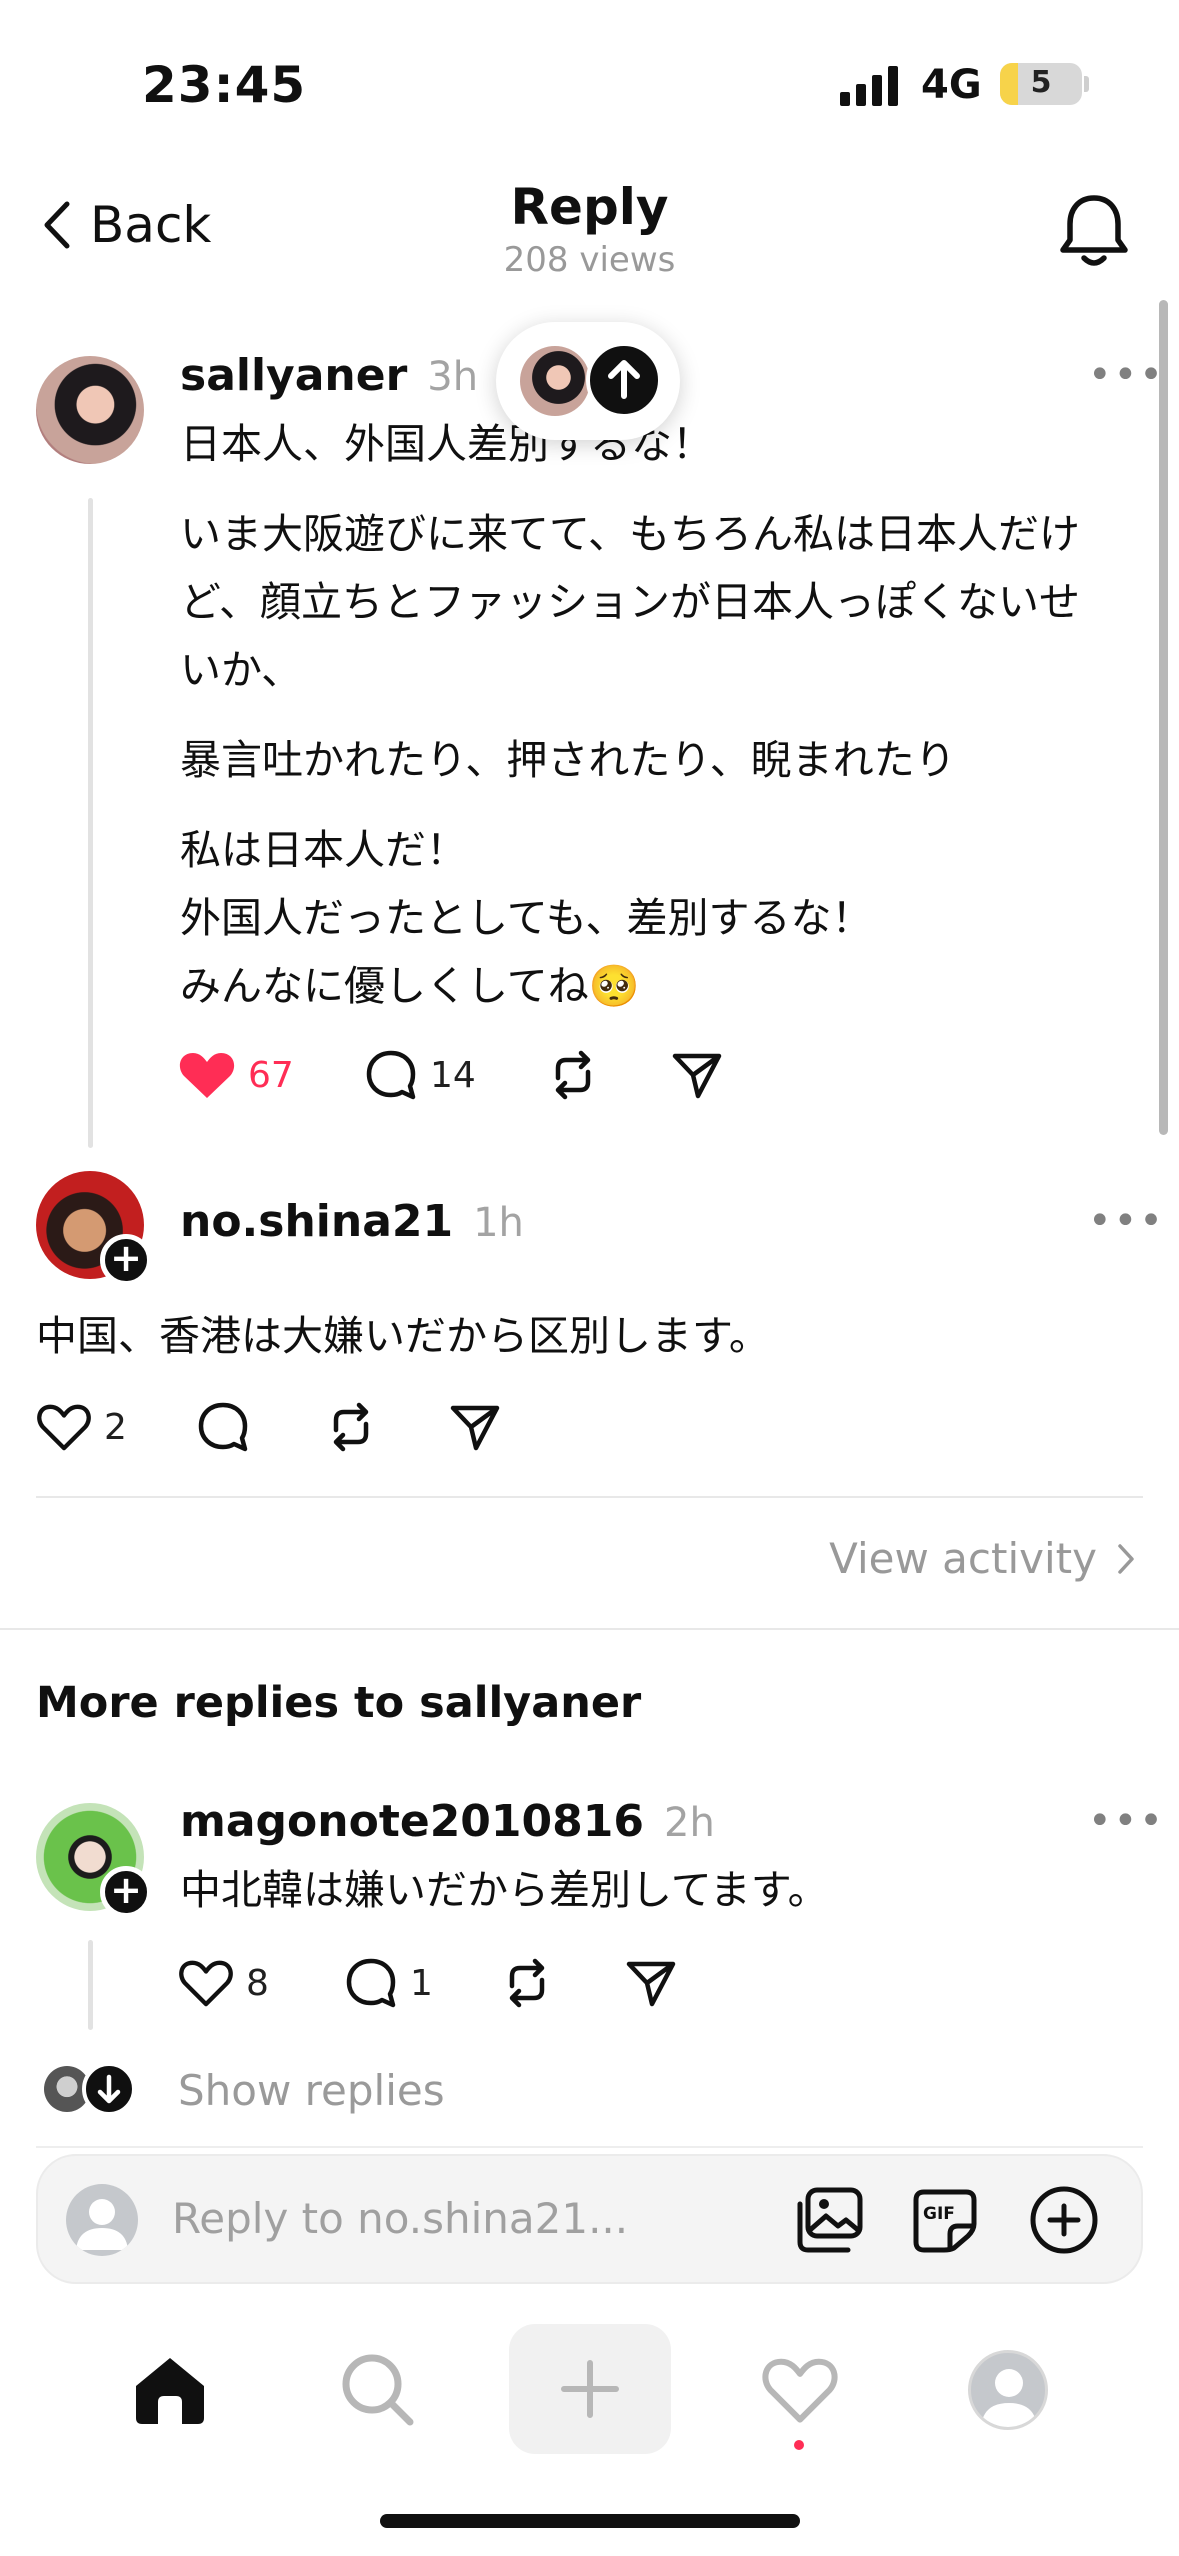 The height and width of the screenshot is (2556, 1179). What do you see at coordinates (339, 1703) in the screenshot?
I see `more-replies-title: More replies to sallyaner` at bounding box center [339, 1703].